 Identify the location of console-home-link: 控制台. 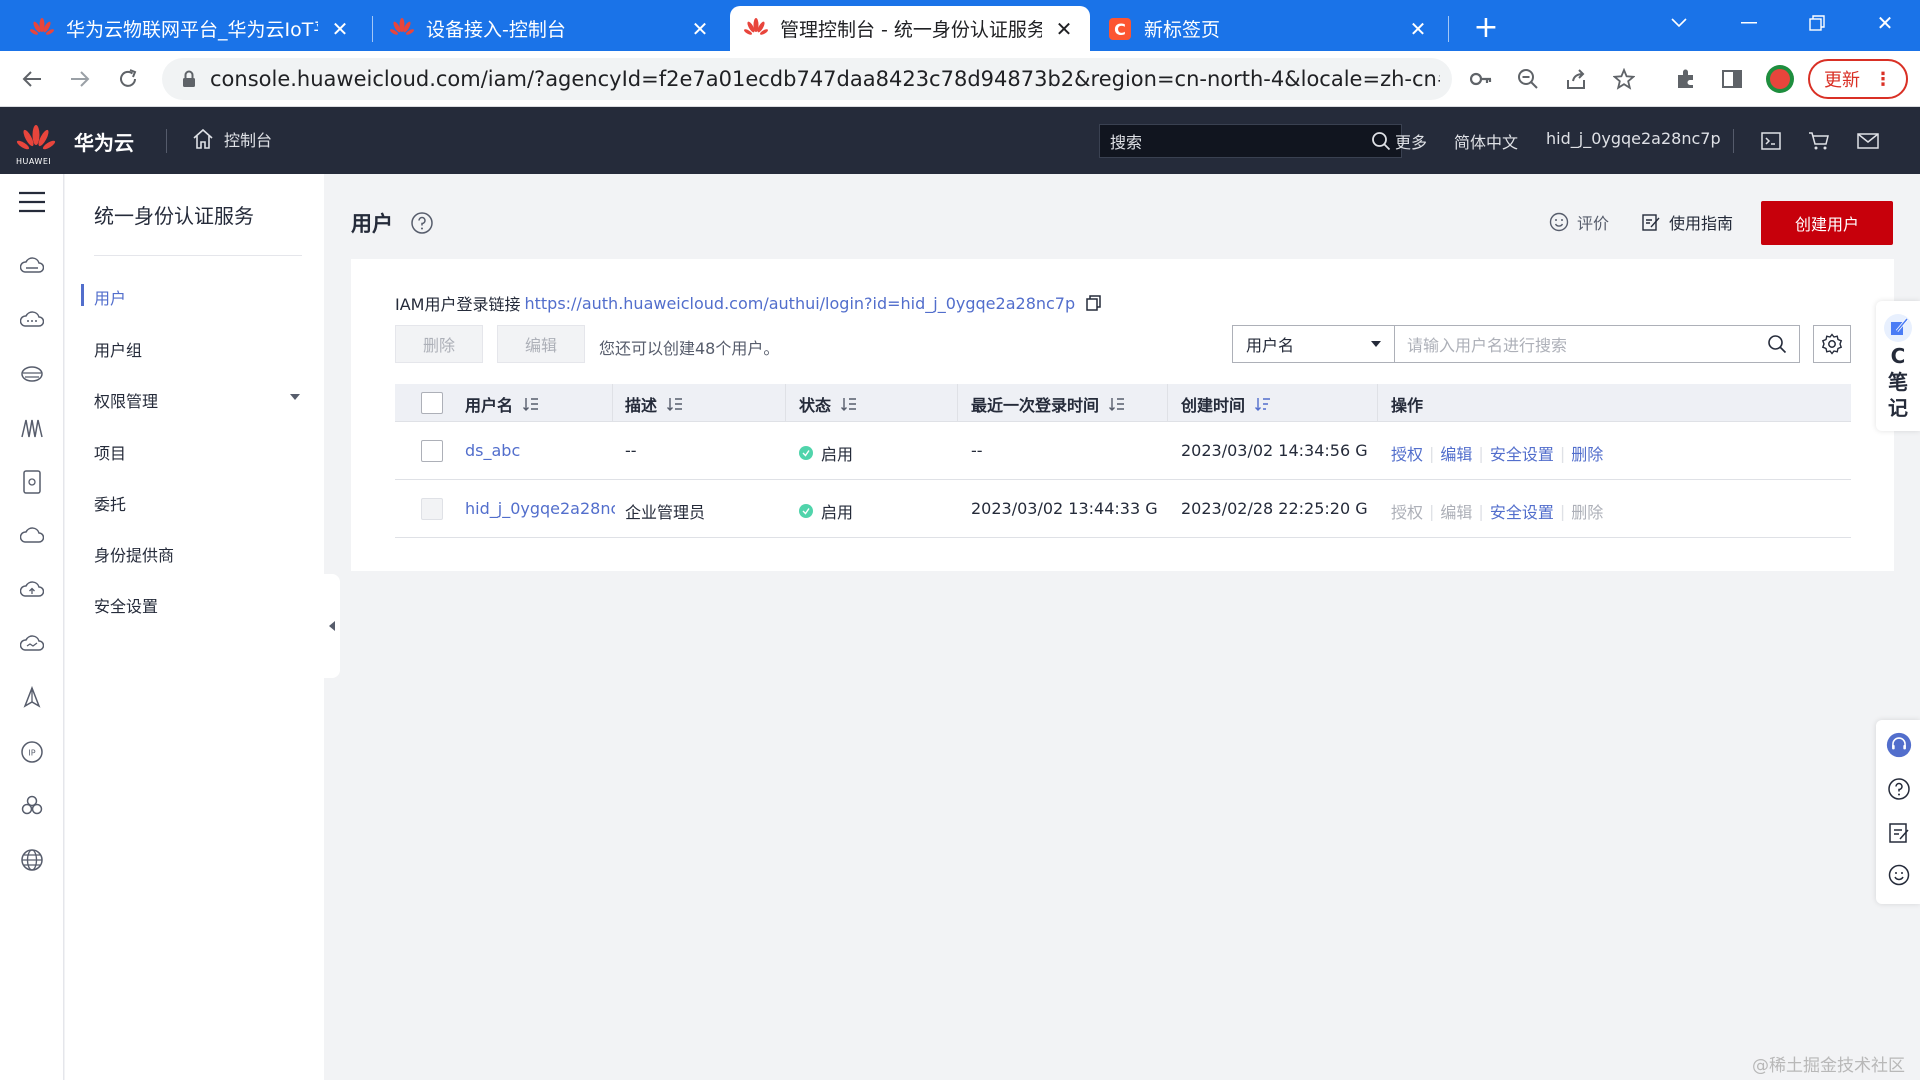
(232, 139).